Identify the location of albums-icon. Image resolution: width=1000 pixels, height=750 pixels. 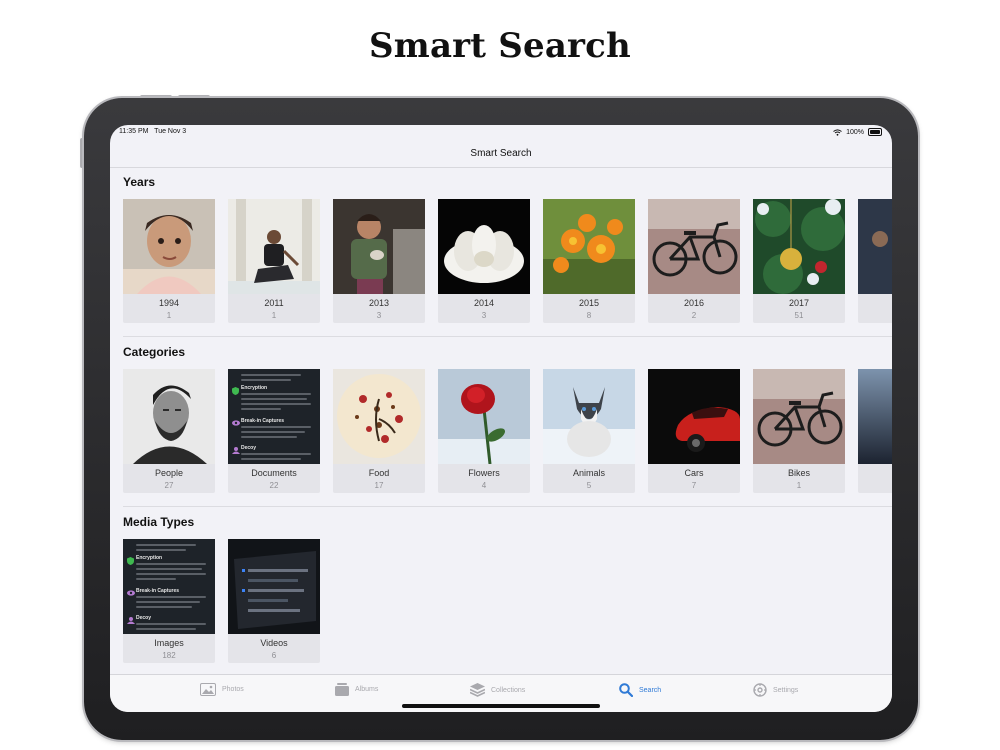
(342, 689).